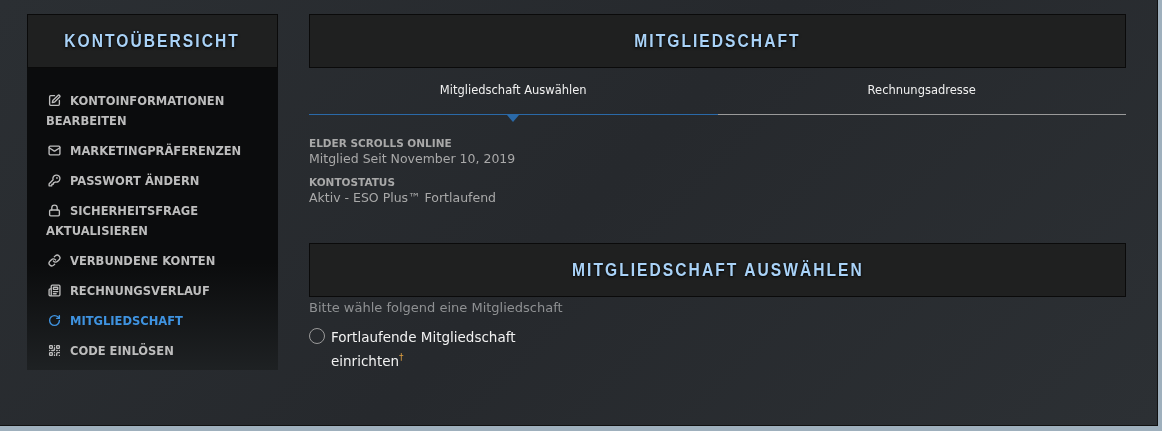 The height and width of the screenshot is (431, 1162). What do you see at coordinates (513, 97) in the screenshot?
I see `tab: Mitgliedschaft Auswählen` at bounding box center [513, 97].